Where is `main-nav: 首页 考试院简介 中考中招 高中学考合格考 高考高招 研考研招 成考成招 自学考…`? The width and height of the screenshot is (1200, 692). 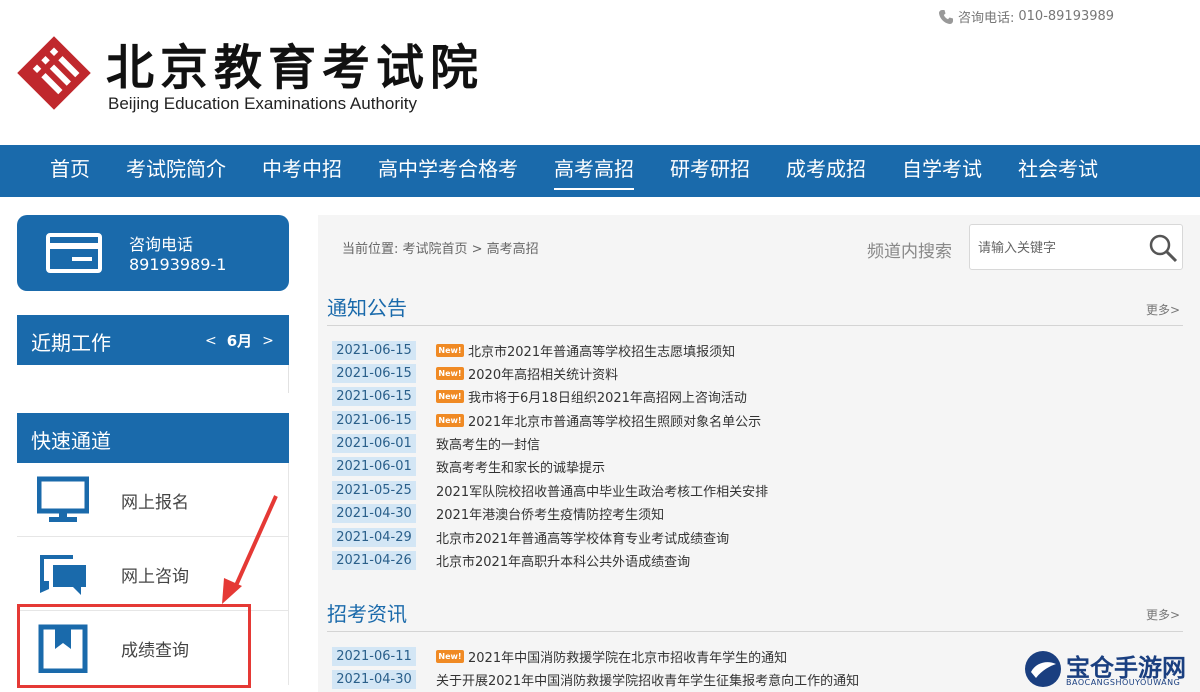
main-nav: 首页 考试院简介 中考中招 高中学考合格考 高考高招 研考研招 成考成招 自学考… is located at coordinates (600, 171).